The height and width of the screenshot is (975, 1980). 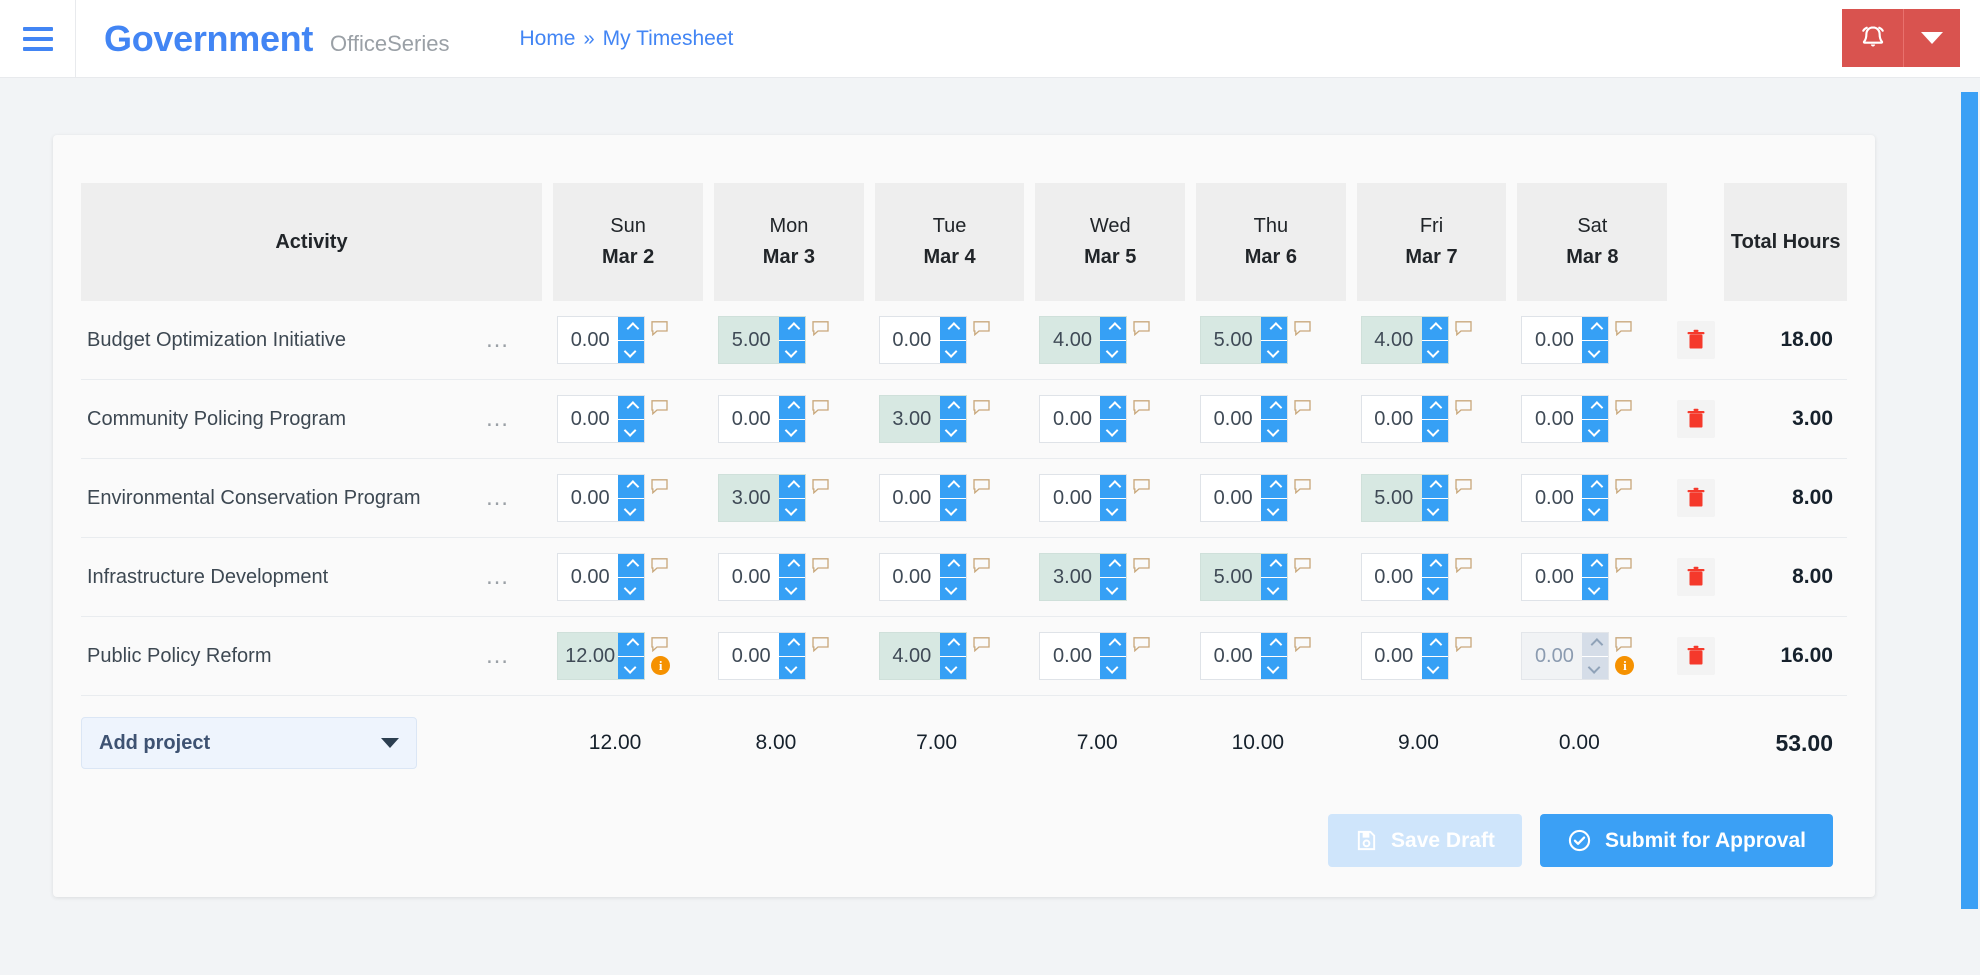 I want to click on add-project-dropdown: Add project, so click(x=249, y=743).